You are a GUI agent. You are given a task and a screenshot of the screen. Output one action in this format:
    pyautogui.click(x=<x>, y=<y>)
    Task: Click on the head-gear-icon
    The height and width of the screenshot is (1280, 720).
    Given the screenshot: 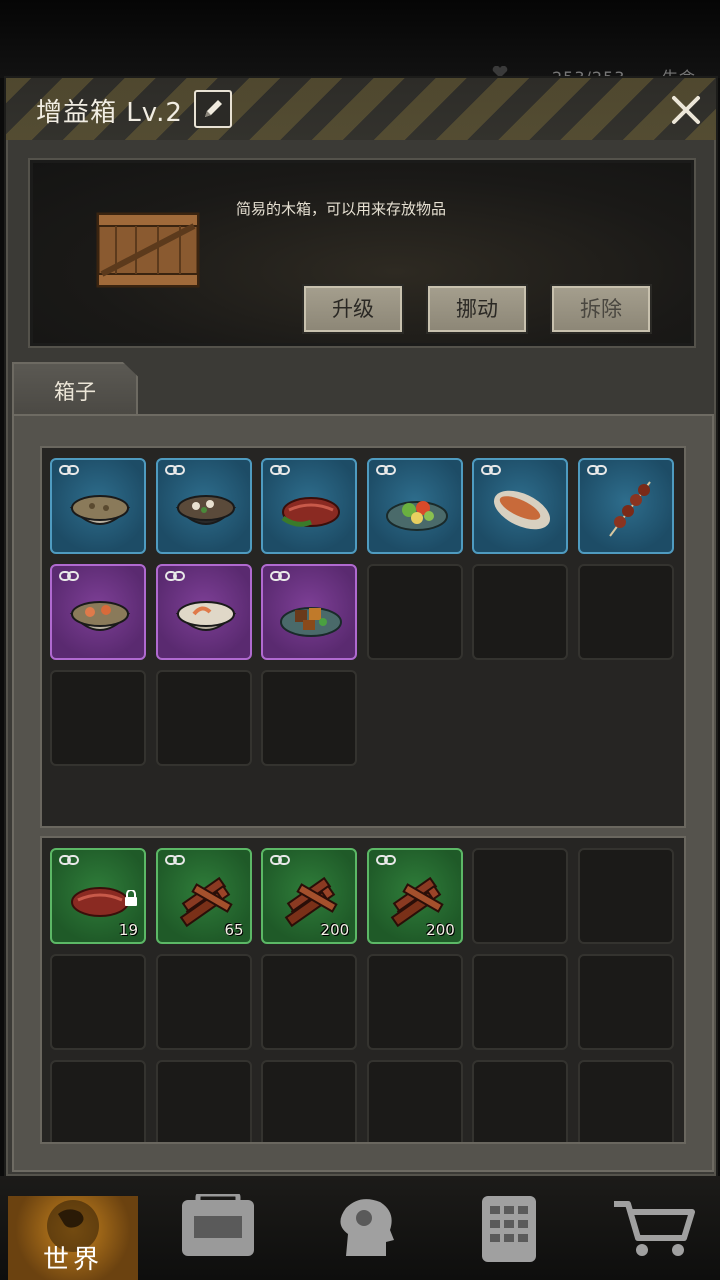 What is the action you would take?
    pyautogui.click(x=367, y=1227)
    